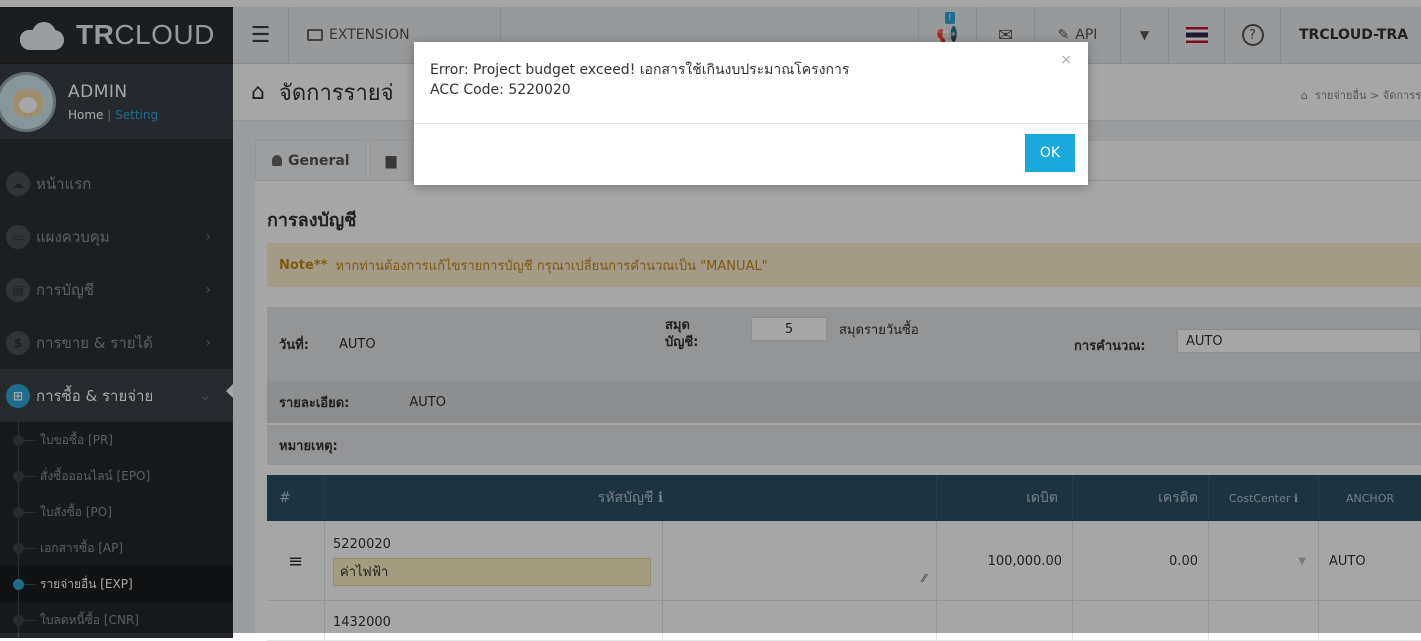 This screenshot has width=1421, height=641. What do you see at coordinates (1066, 60) in the screenshot?
I see `close-icon: ×` at bounding box center [1066, 60].